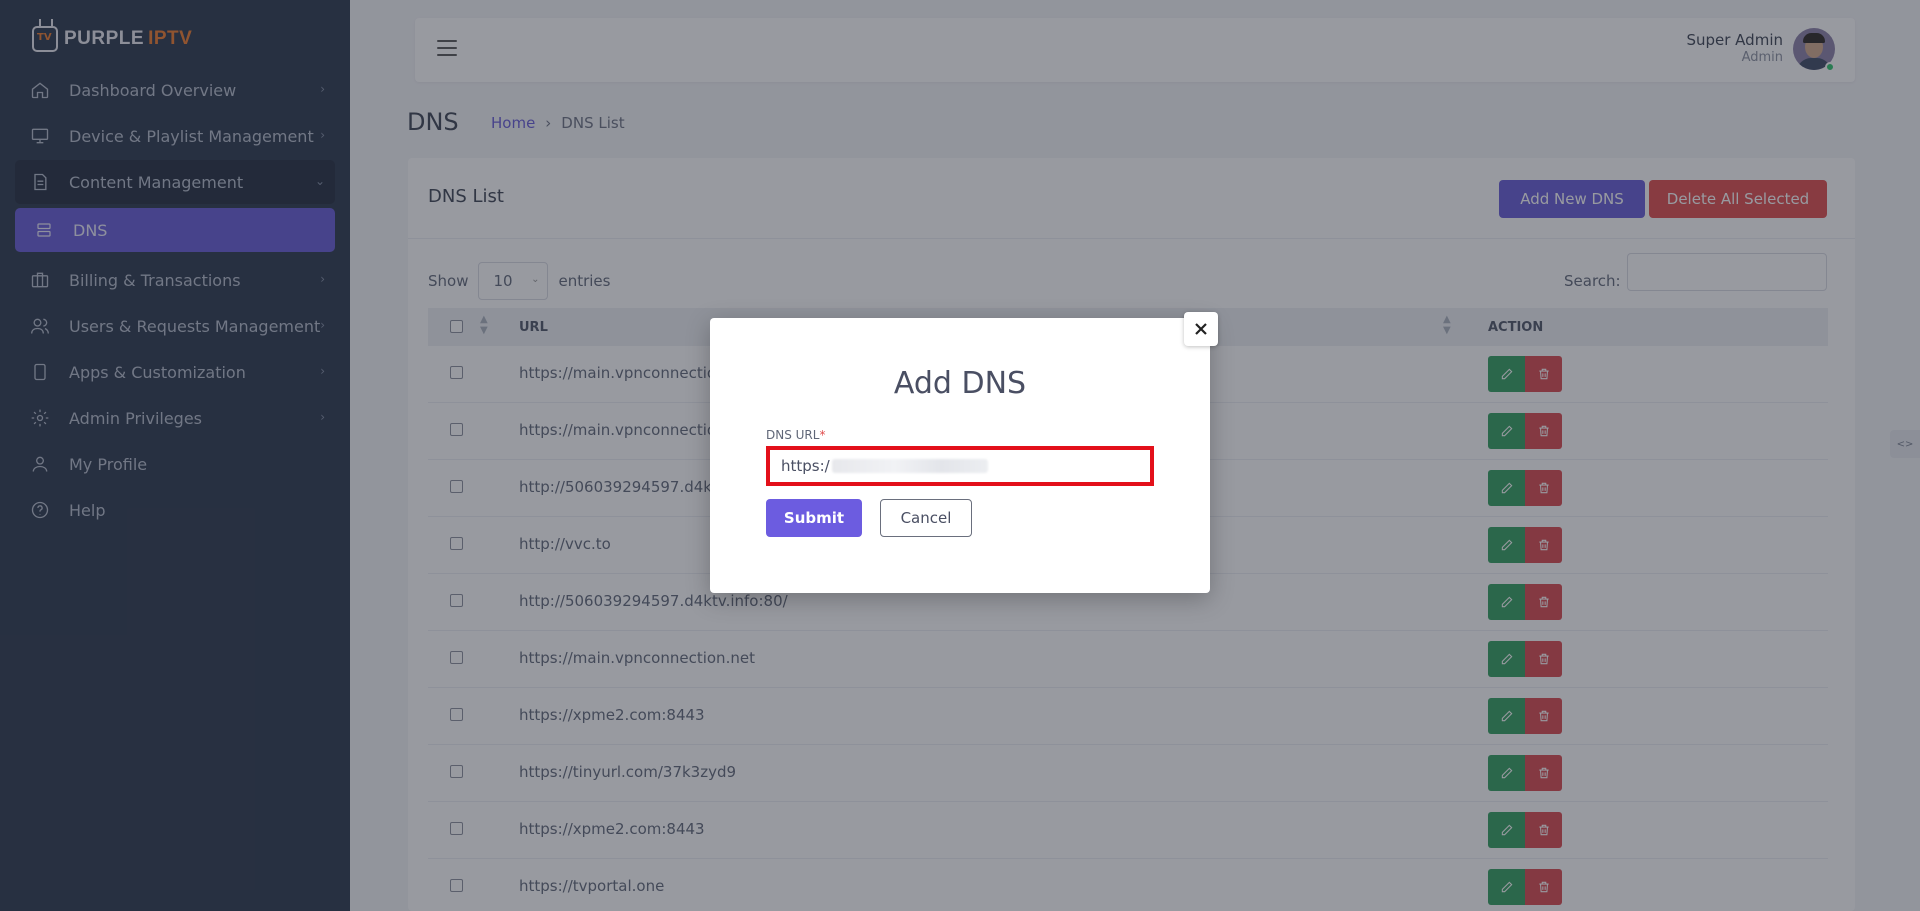 This screenshot has height=911, width=1920. I want to click on close-modal-button, so click(1201, 329).